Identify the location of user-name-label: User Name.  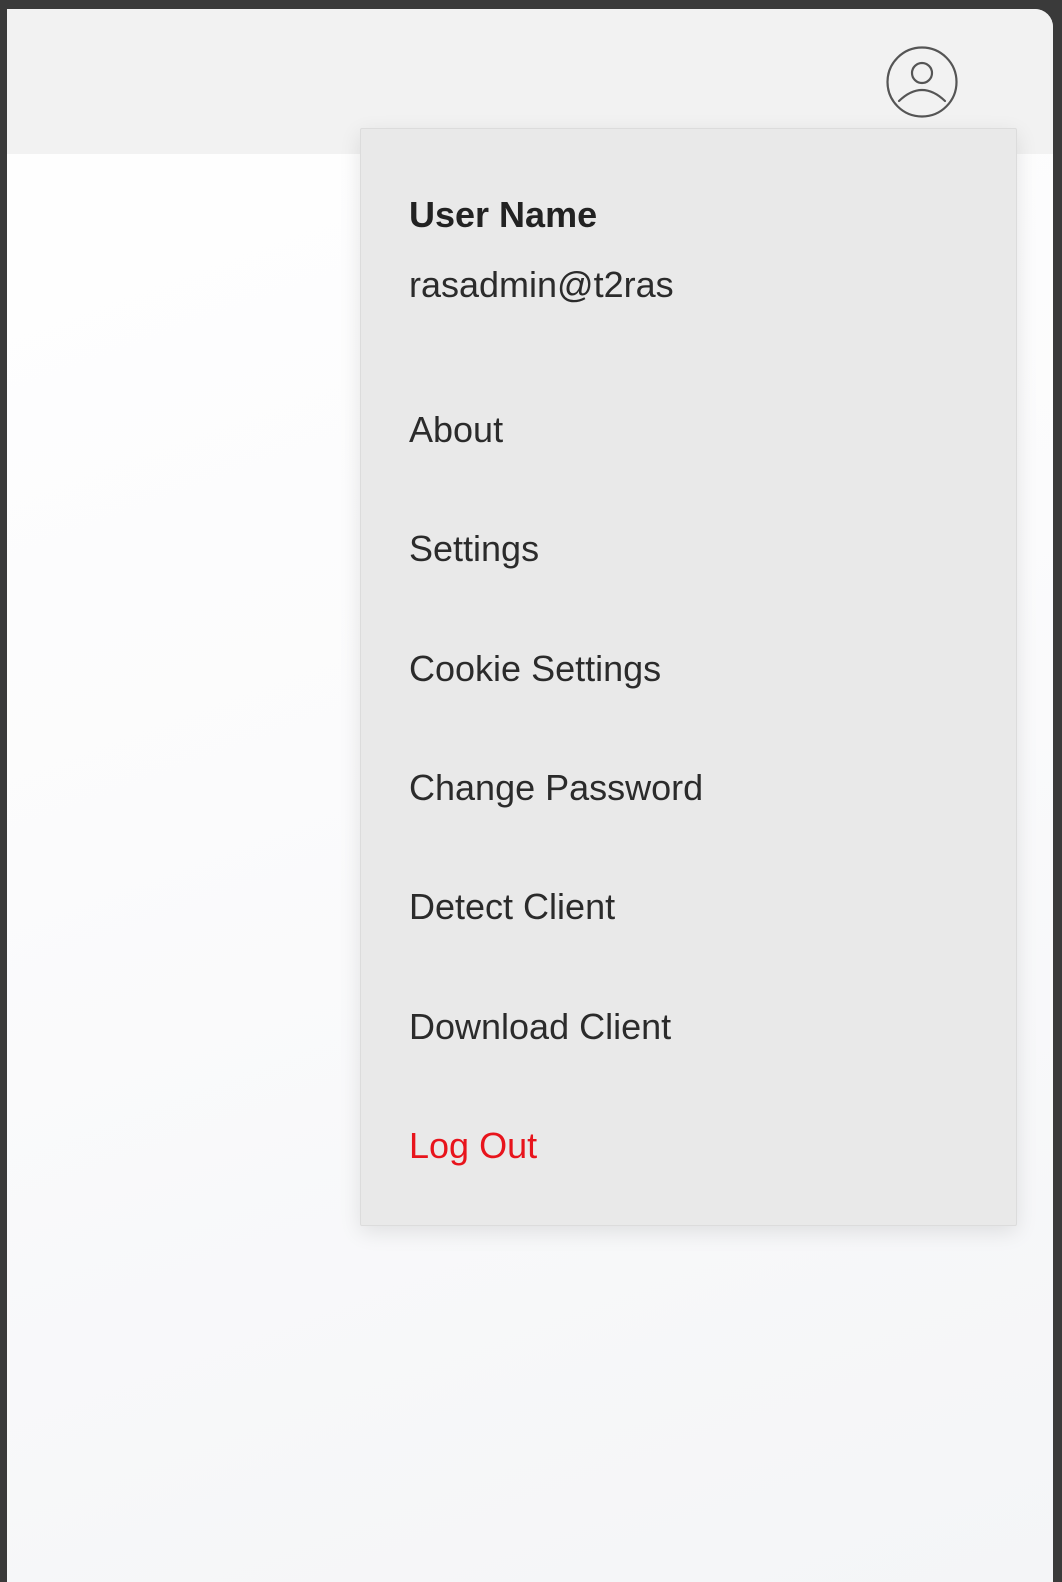
(503, 214).